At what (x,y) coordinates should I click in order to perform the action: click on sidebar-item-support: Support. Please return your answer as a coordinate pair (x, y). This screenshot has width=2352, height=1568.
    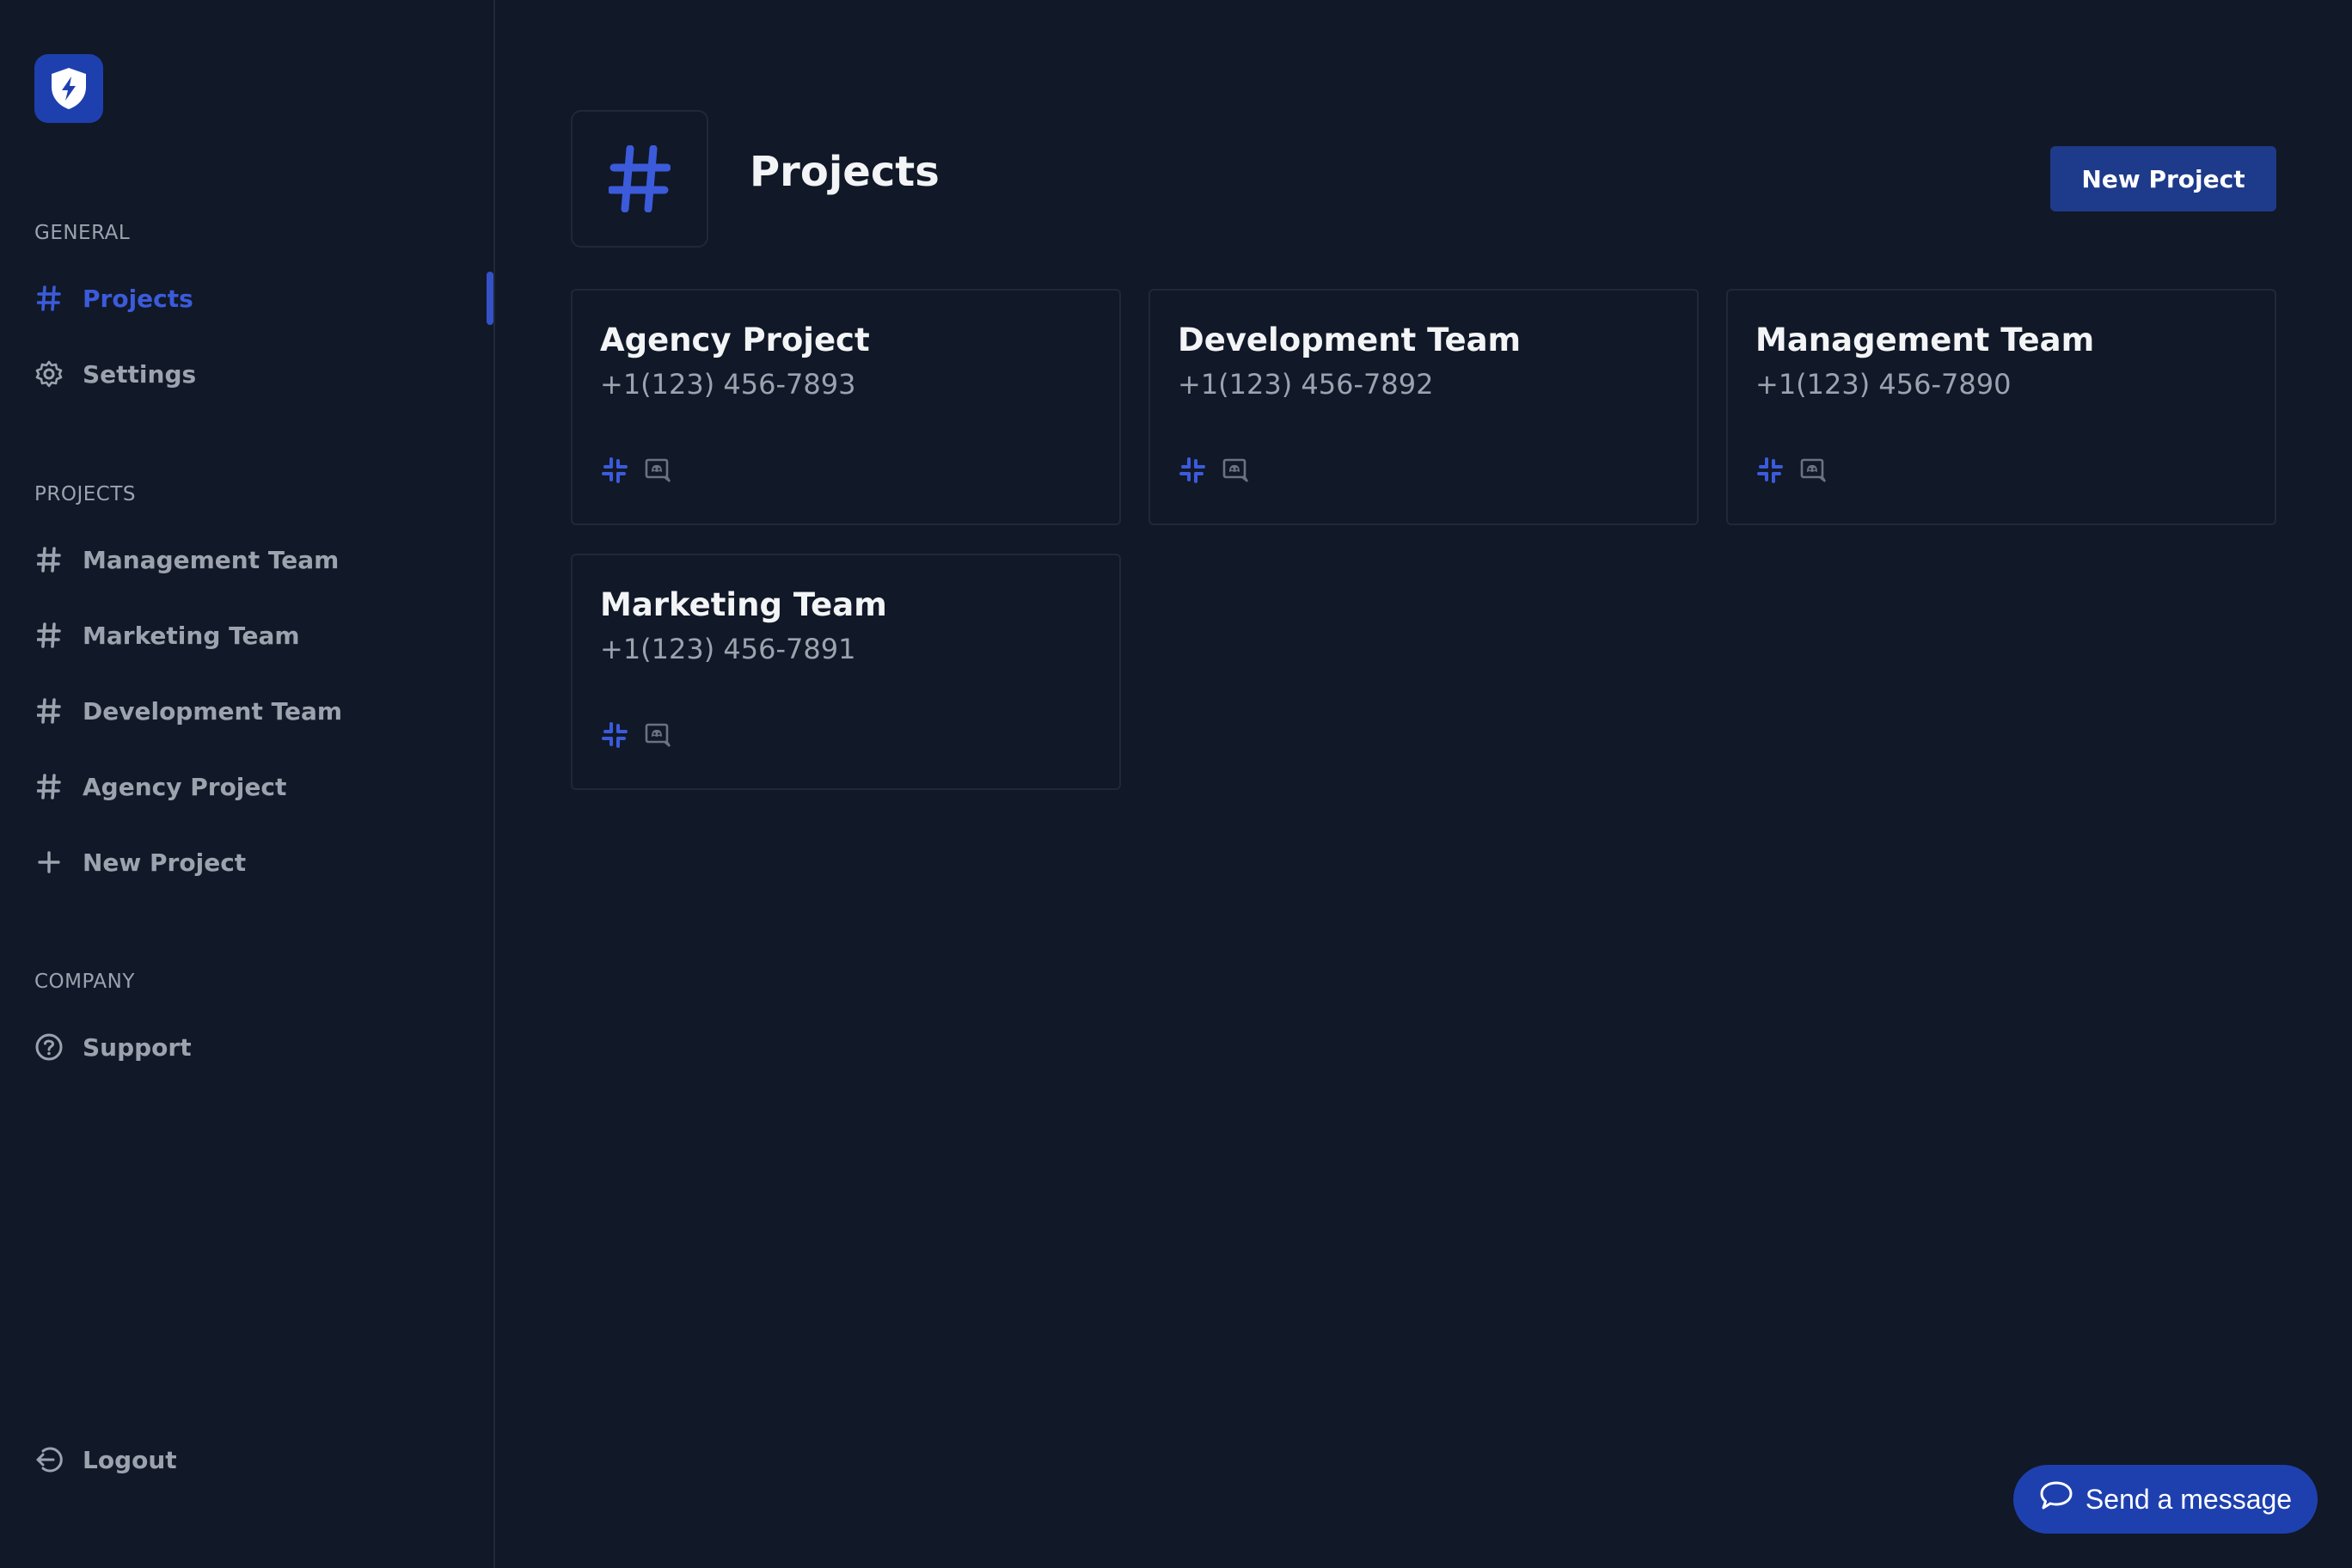
    Looking at the image, I should click on (257, 1047).